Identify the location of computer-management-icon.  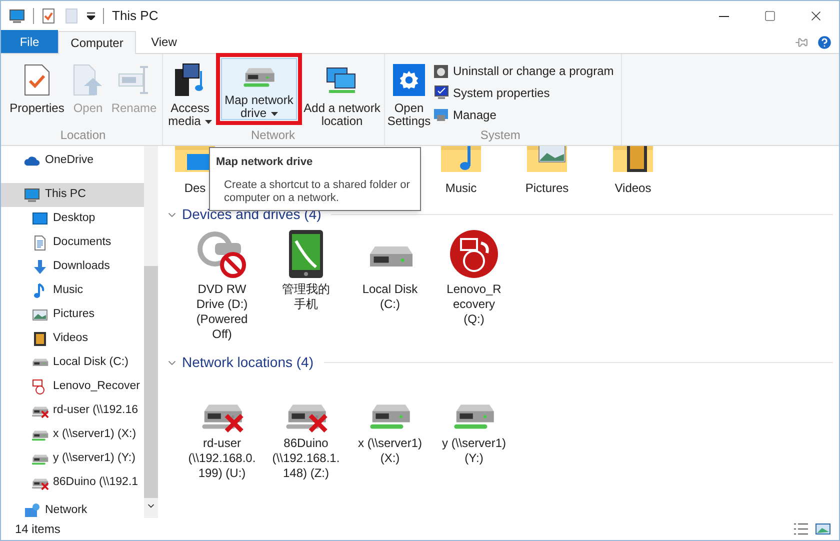
(441, 115).